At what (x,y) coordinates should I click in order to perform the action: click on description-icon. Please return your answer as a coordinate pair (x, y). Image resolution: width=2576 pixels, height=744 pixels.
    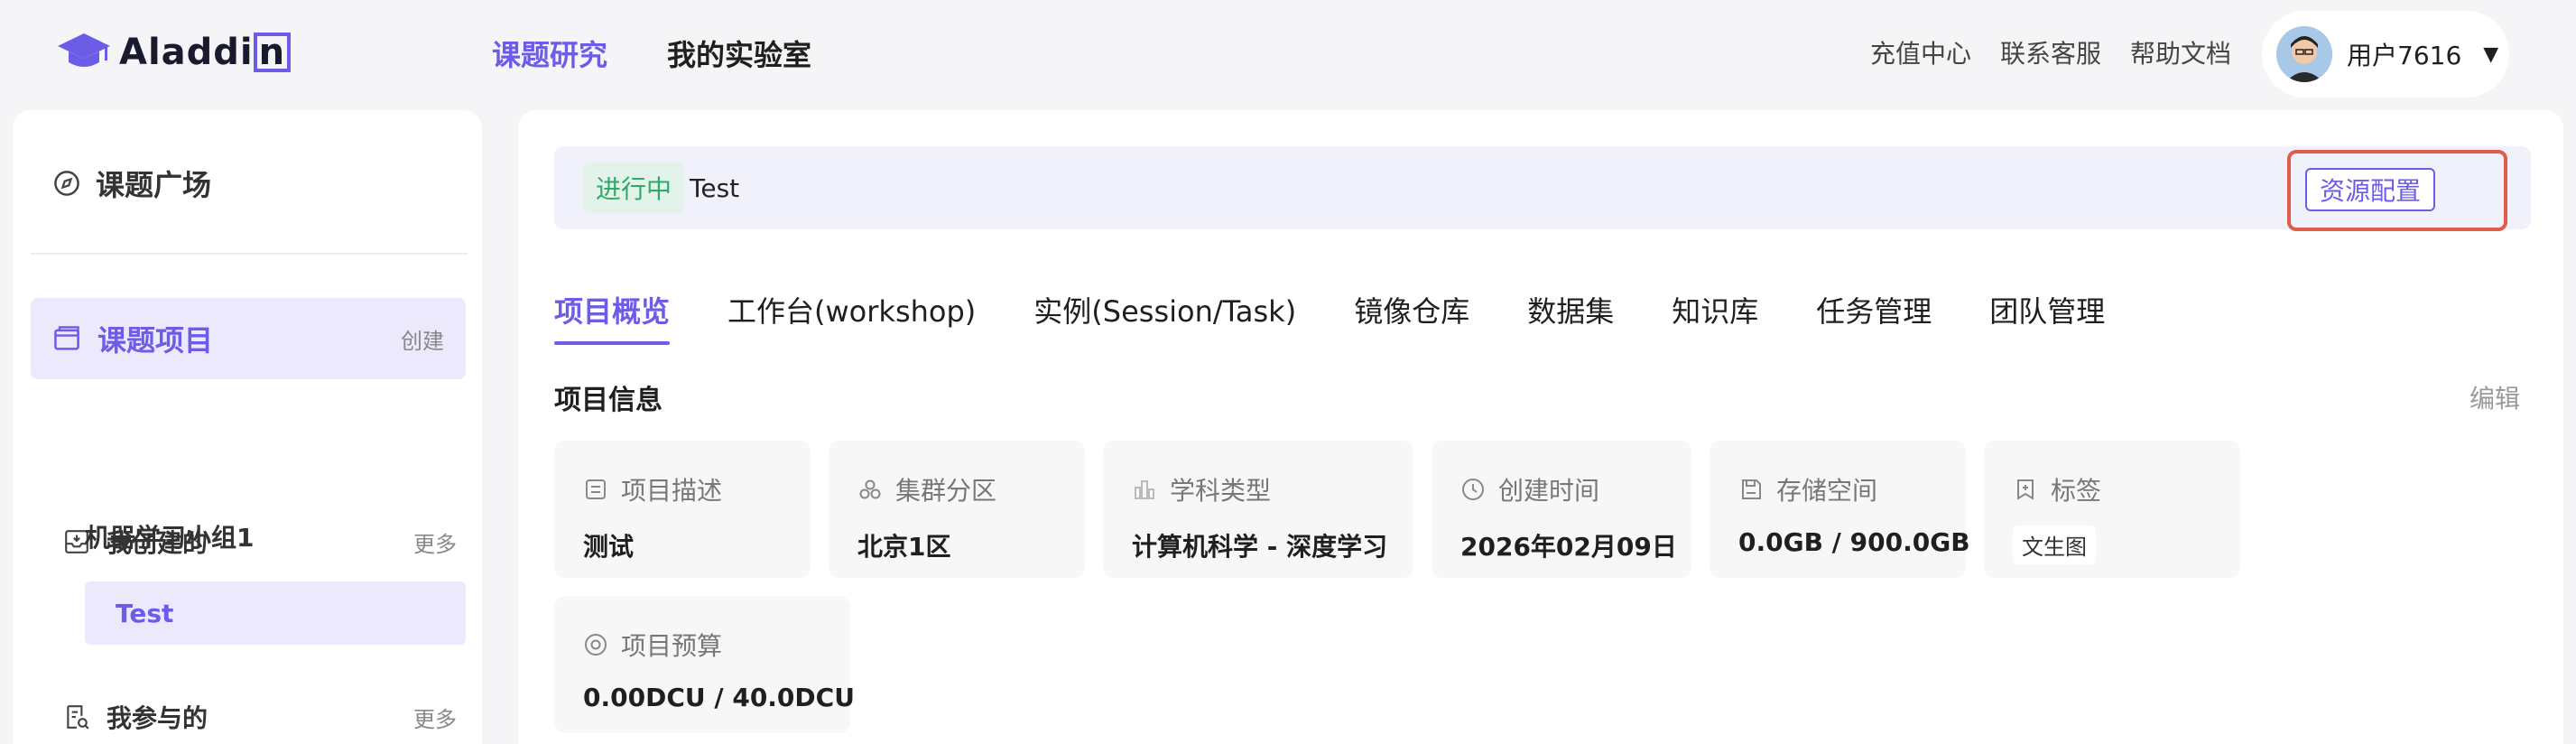
    Looking at the image, I should click on (596, 489).